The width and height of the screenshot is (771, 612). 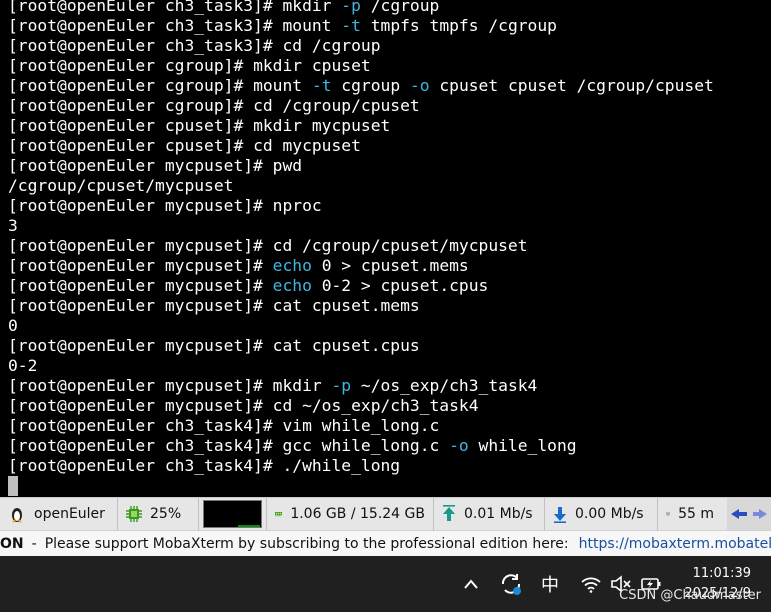 I want to click on command-text: vim while_long.c, so click(x=361, y=425).